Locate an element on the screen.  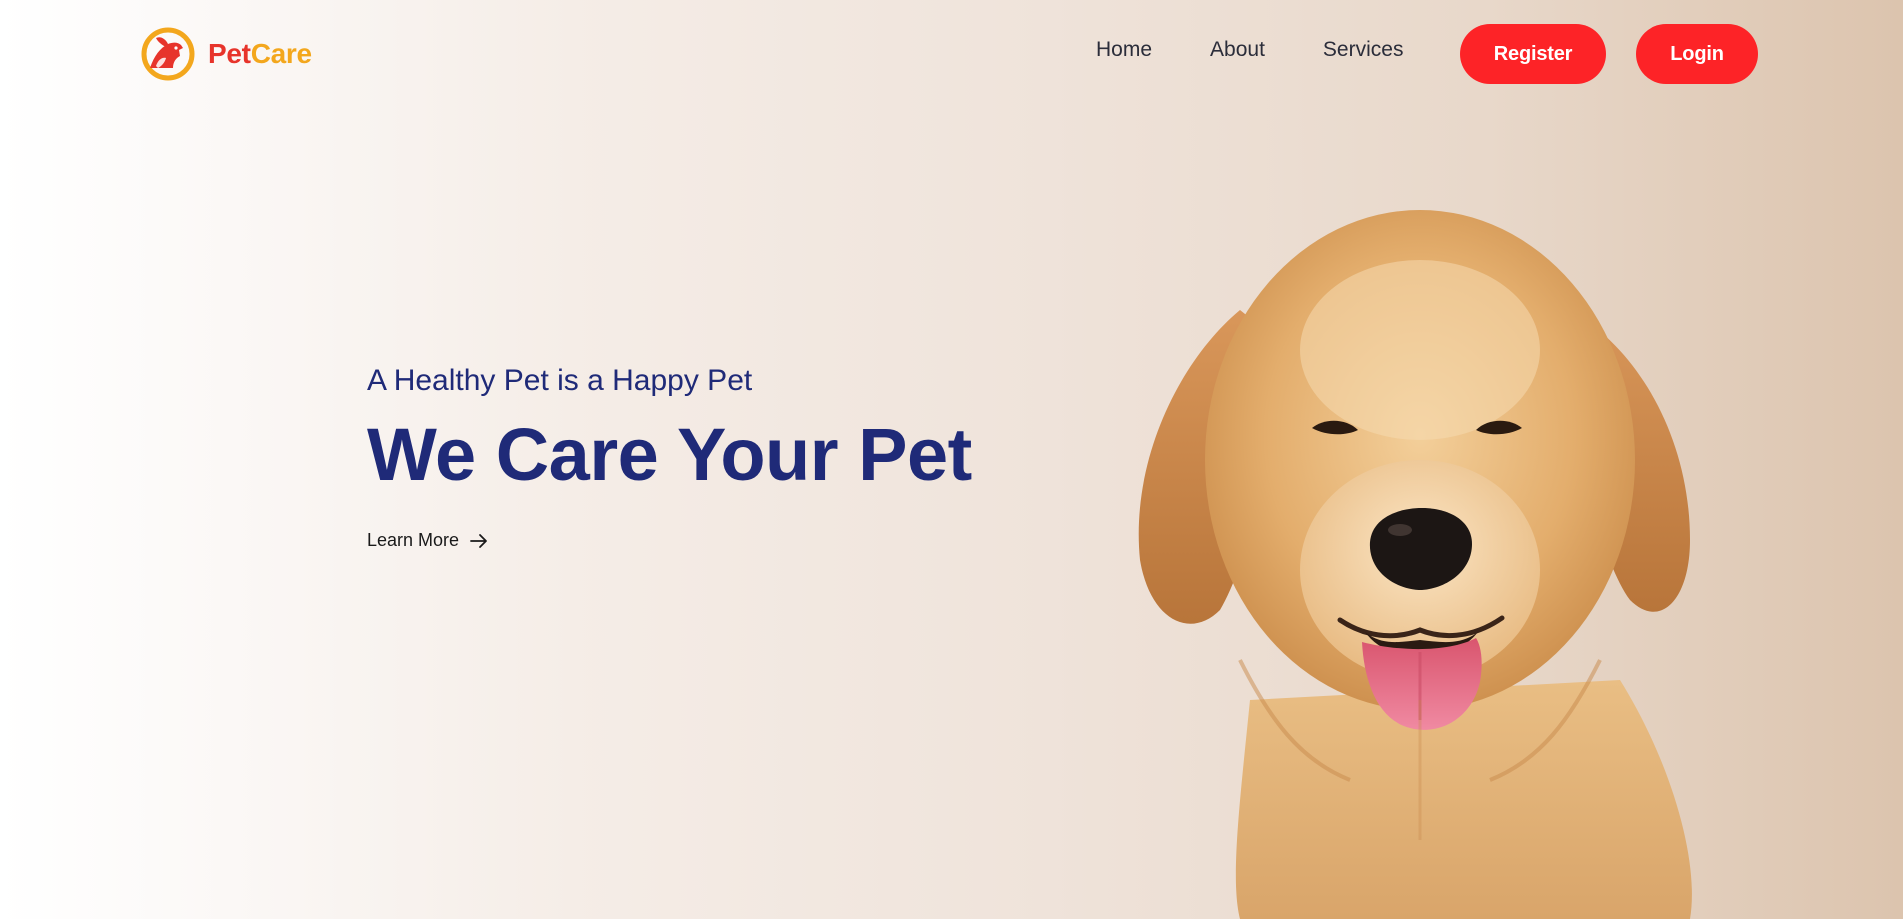
pet-logo-icon is located at coordinates (168, 54).